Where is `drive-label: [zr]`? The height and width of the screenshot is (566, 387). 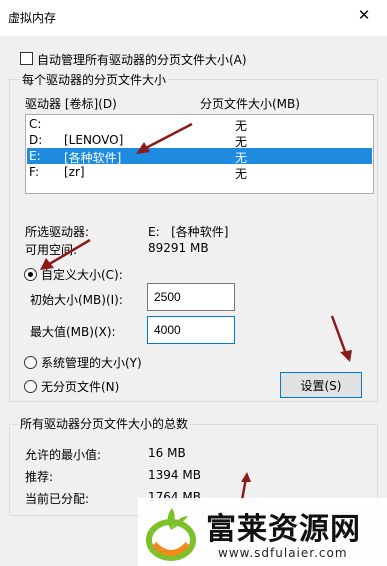 drive-label: [zr] is located at coordinates (74, 172).